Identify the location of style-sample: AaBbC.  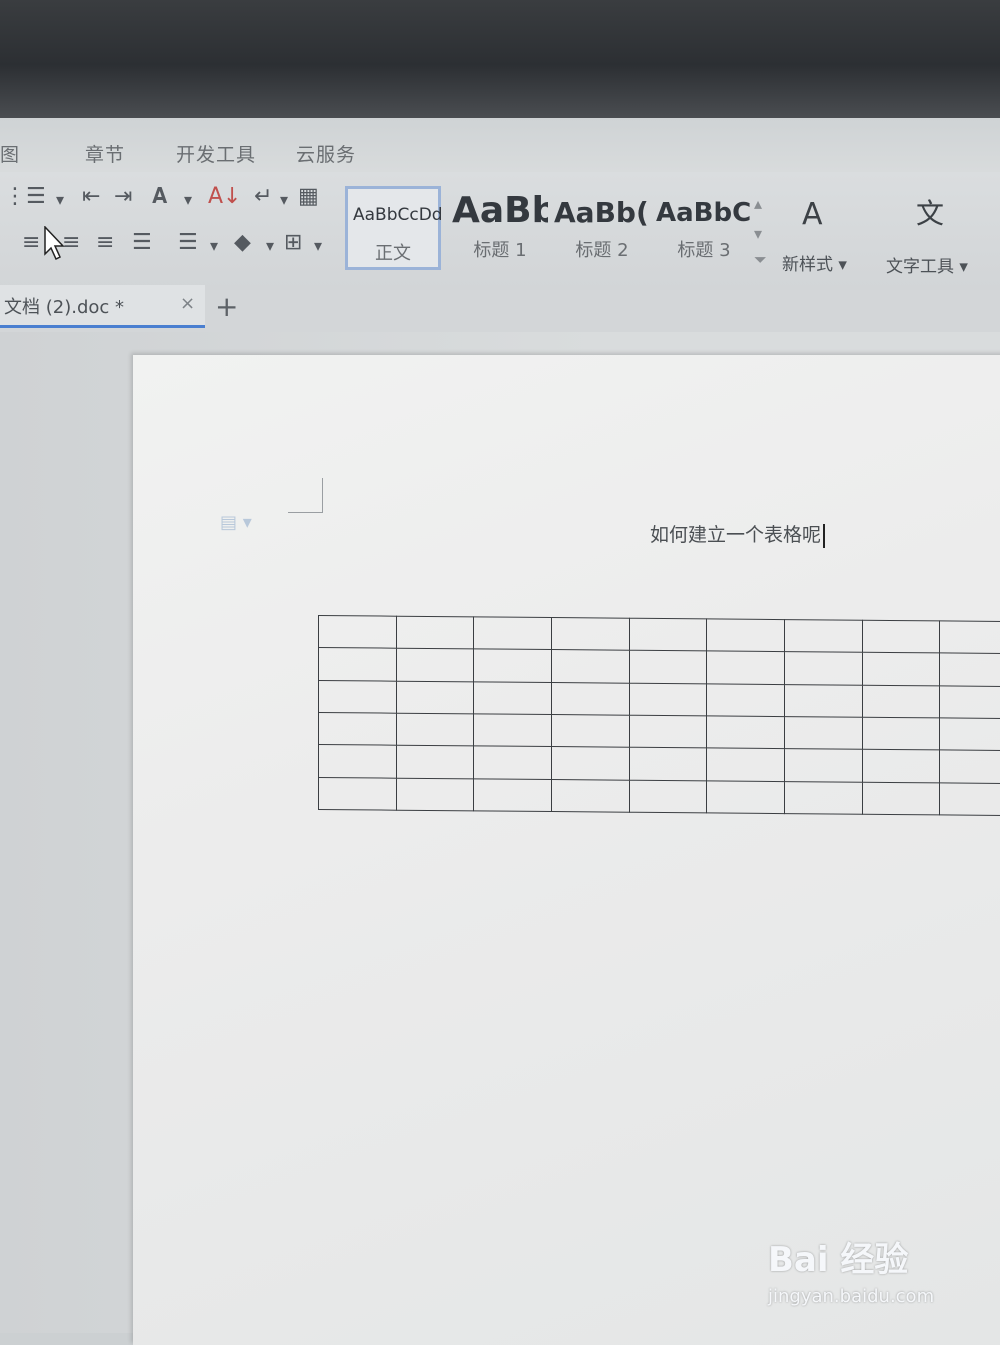
(704, 213).